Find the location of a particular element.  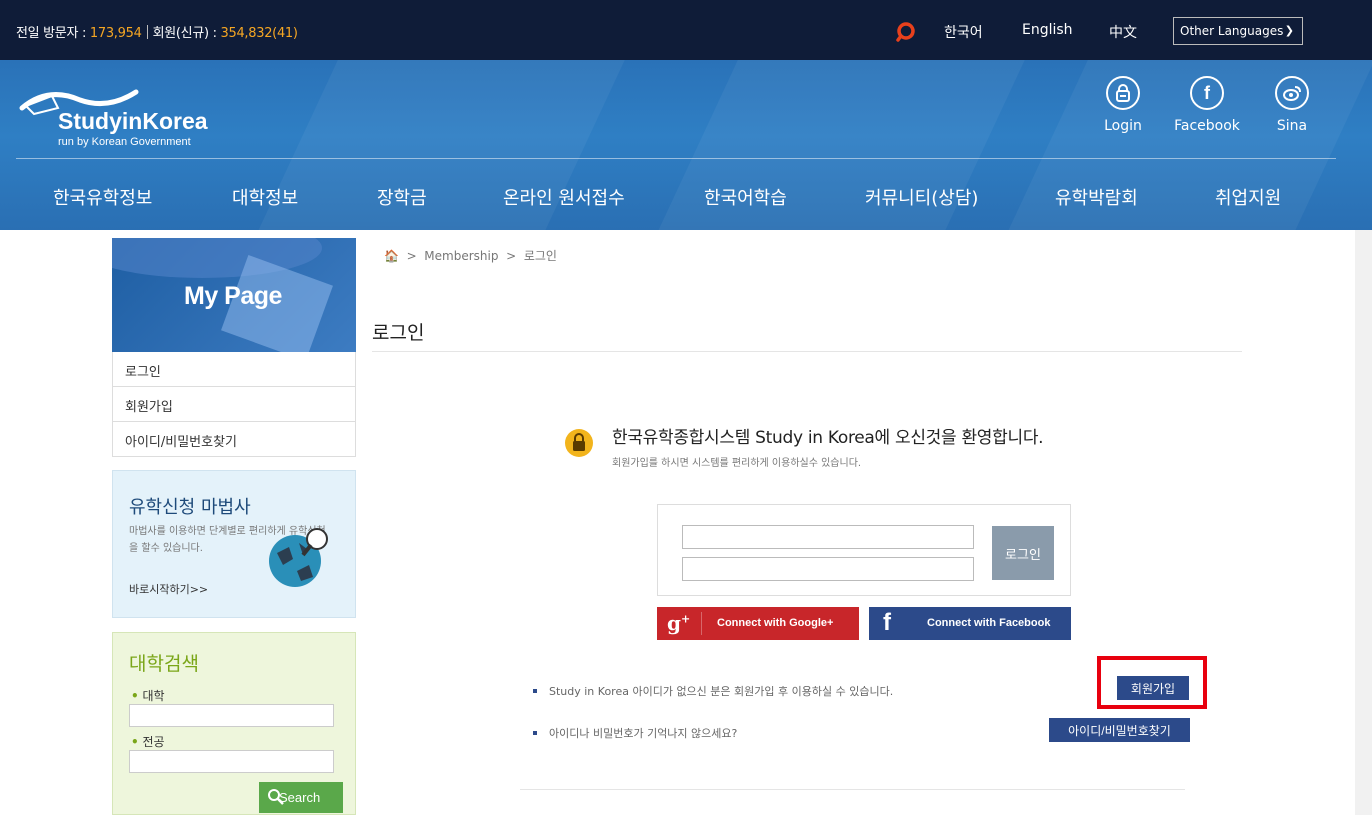

search-button-label: Search is located at coordinates (300, 797).